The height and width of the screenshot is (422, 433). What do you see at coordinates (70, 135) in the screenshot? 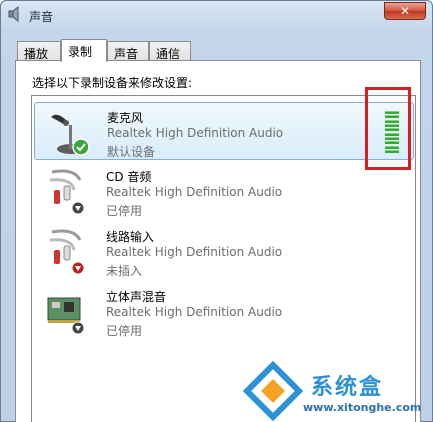
I see `microphone-icon` at bounding box center [70, 135].